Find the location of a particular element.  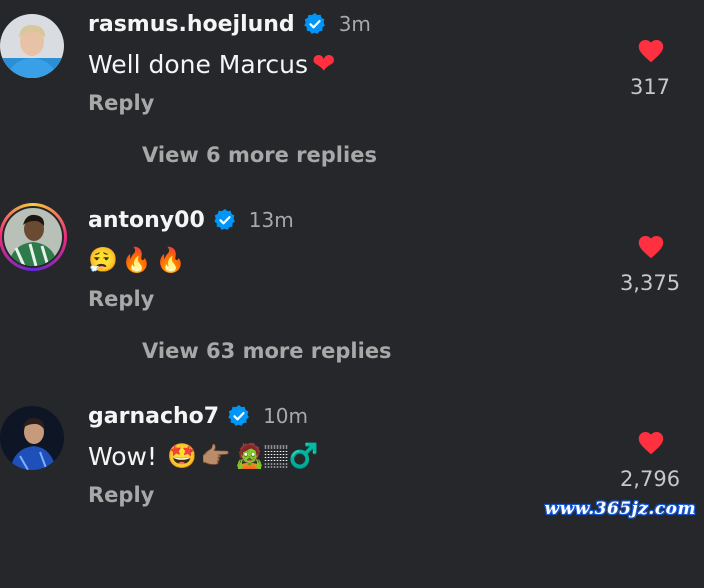

view-more-replies-button: View 6 more replies is located at coordinates (259, 155).